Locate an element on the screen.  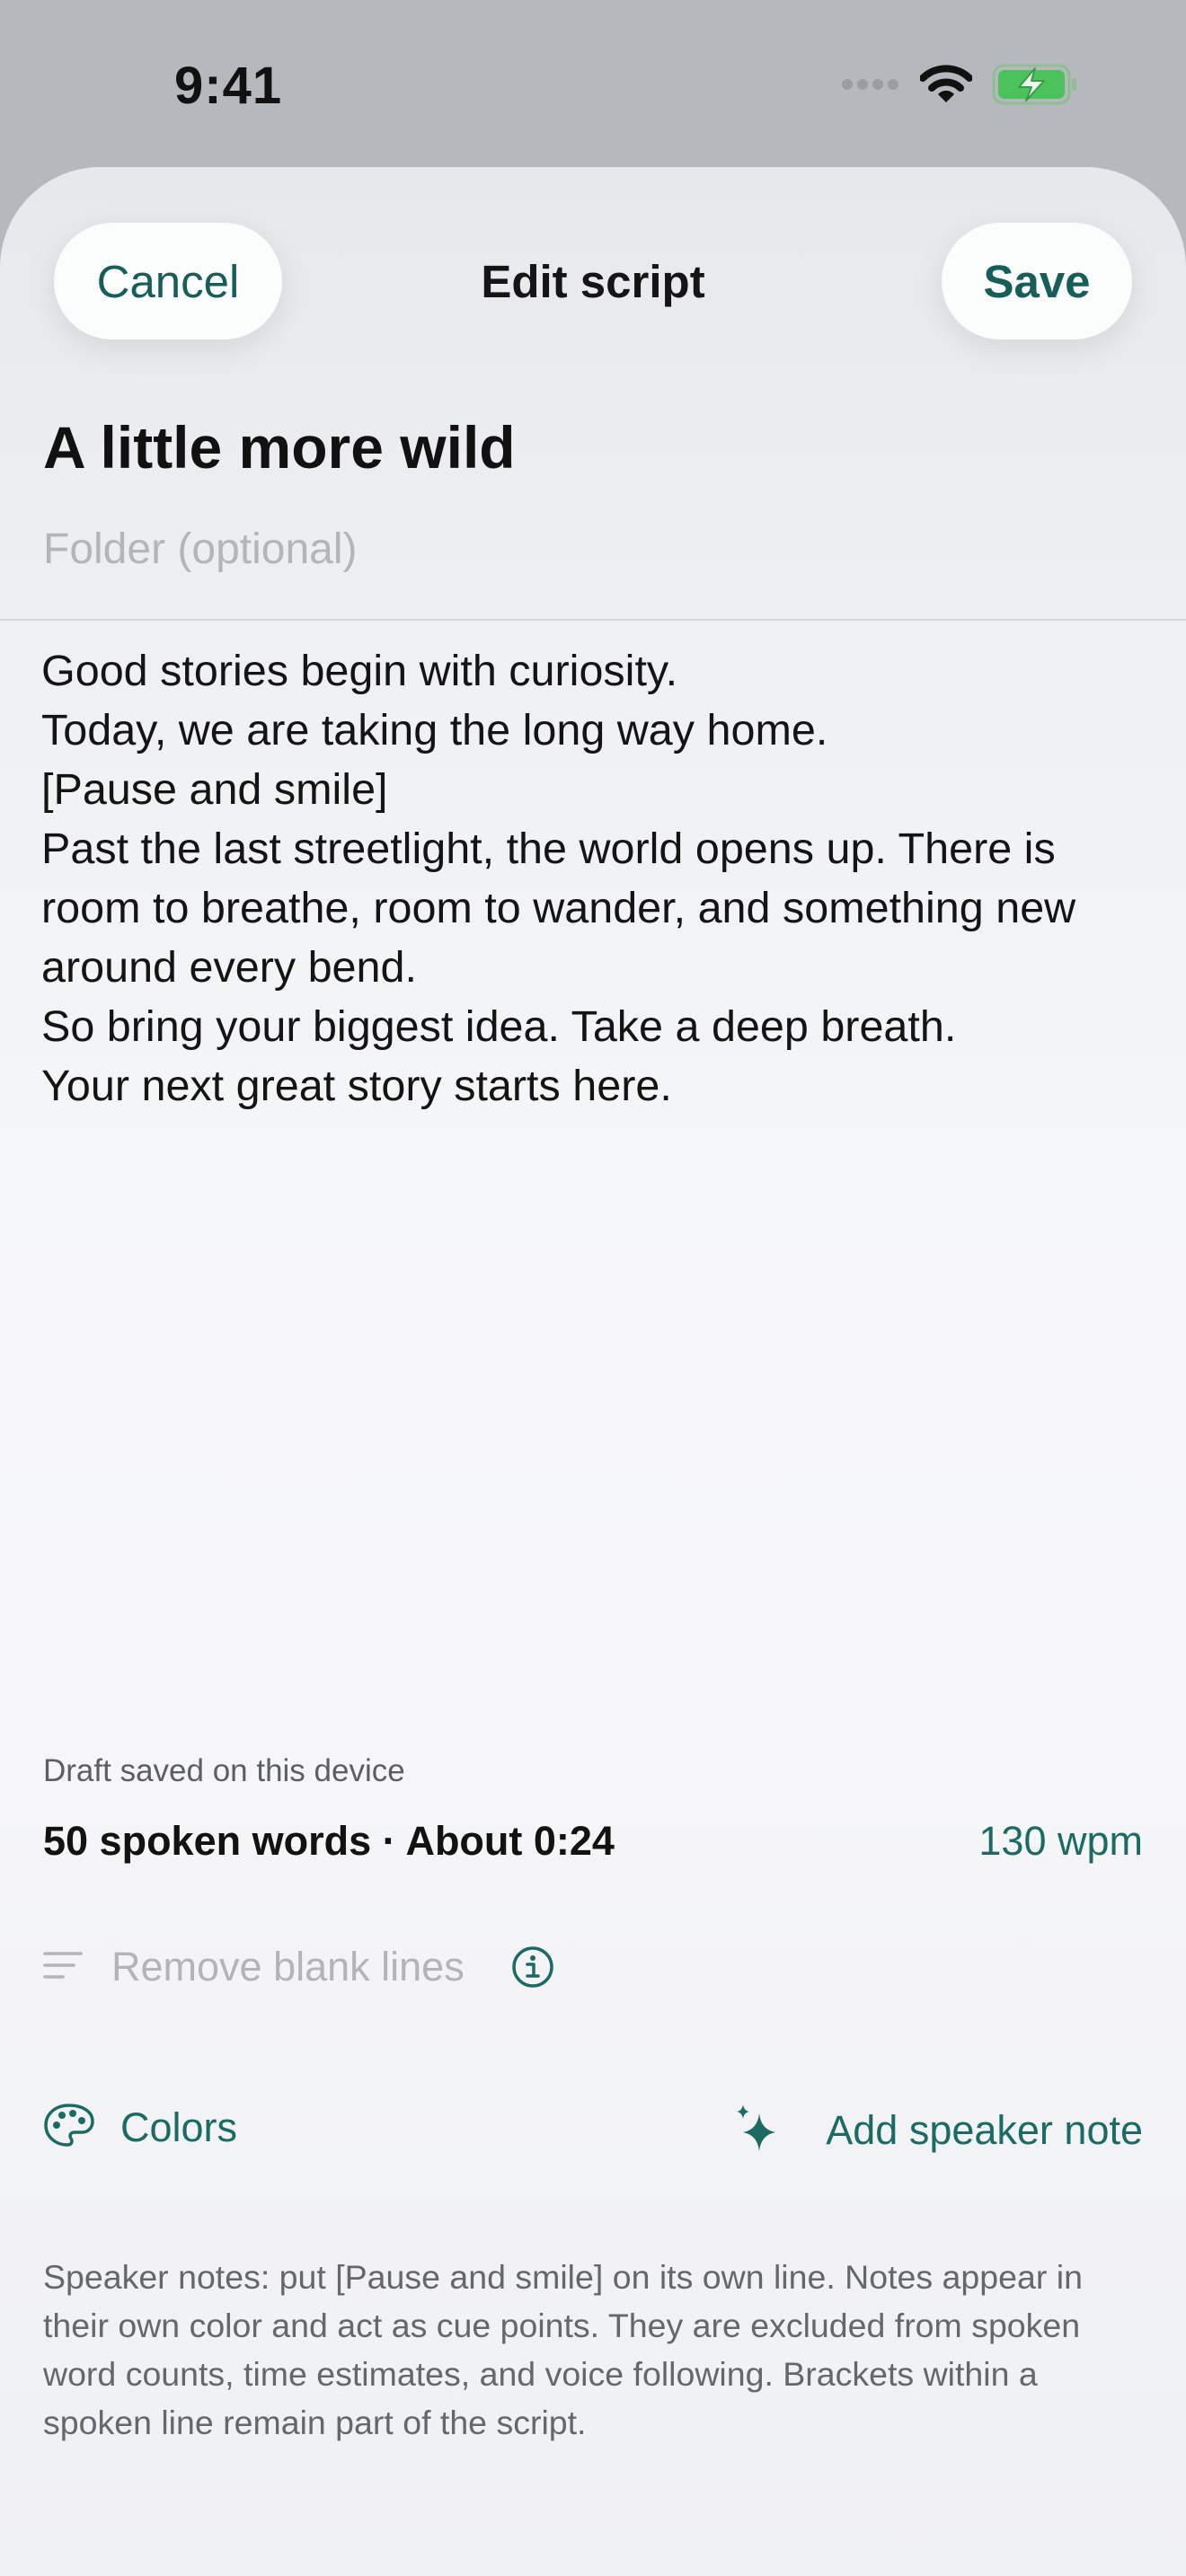
status-time: 9:41 is located at coordinates (228, 86).